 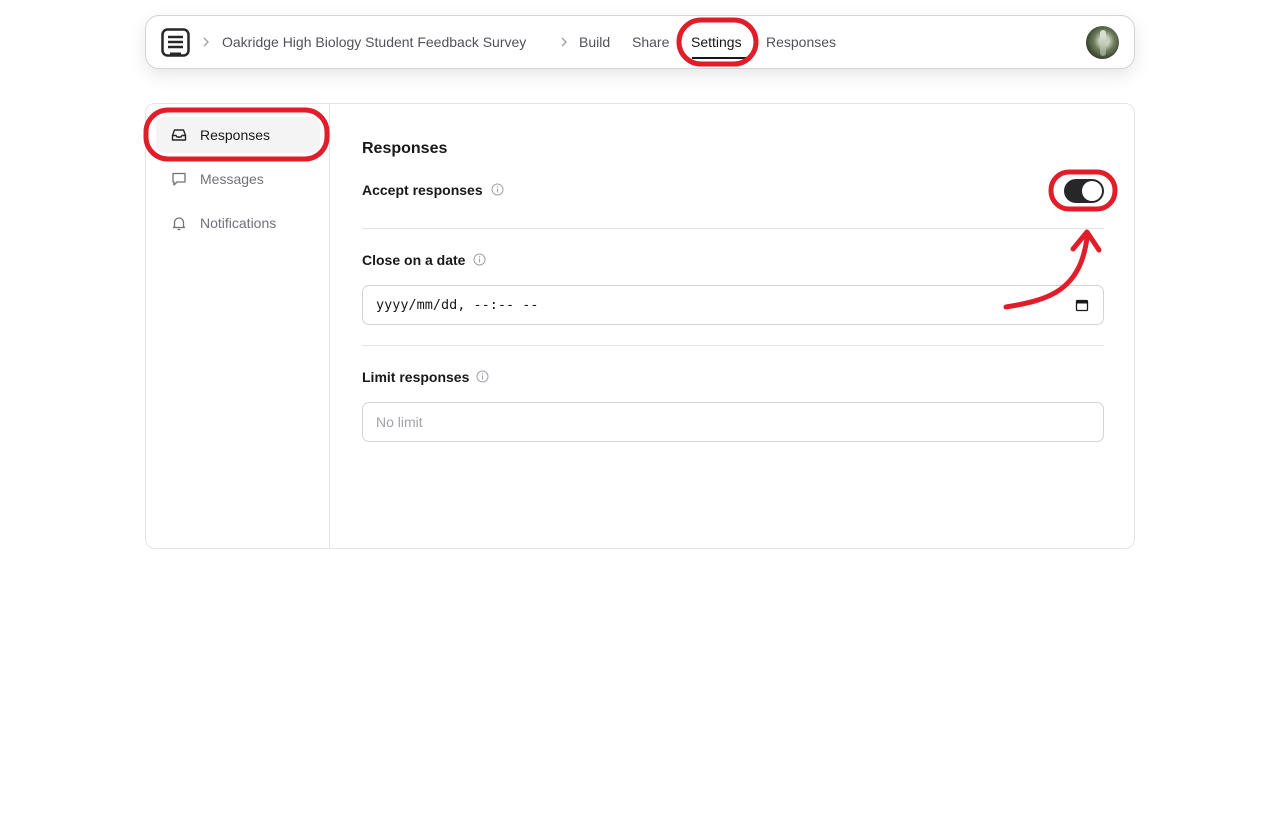 I want to click on calendar-icon, so click(x=1082, y=305).